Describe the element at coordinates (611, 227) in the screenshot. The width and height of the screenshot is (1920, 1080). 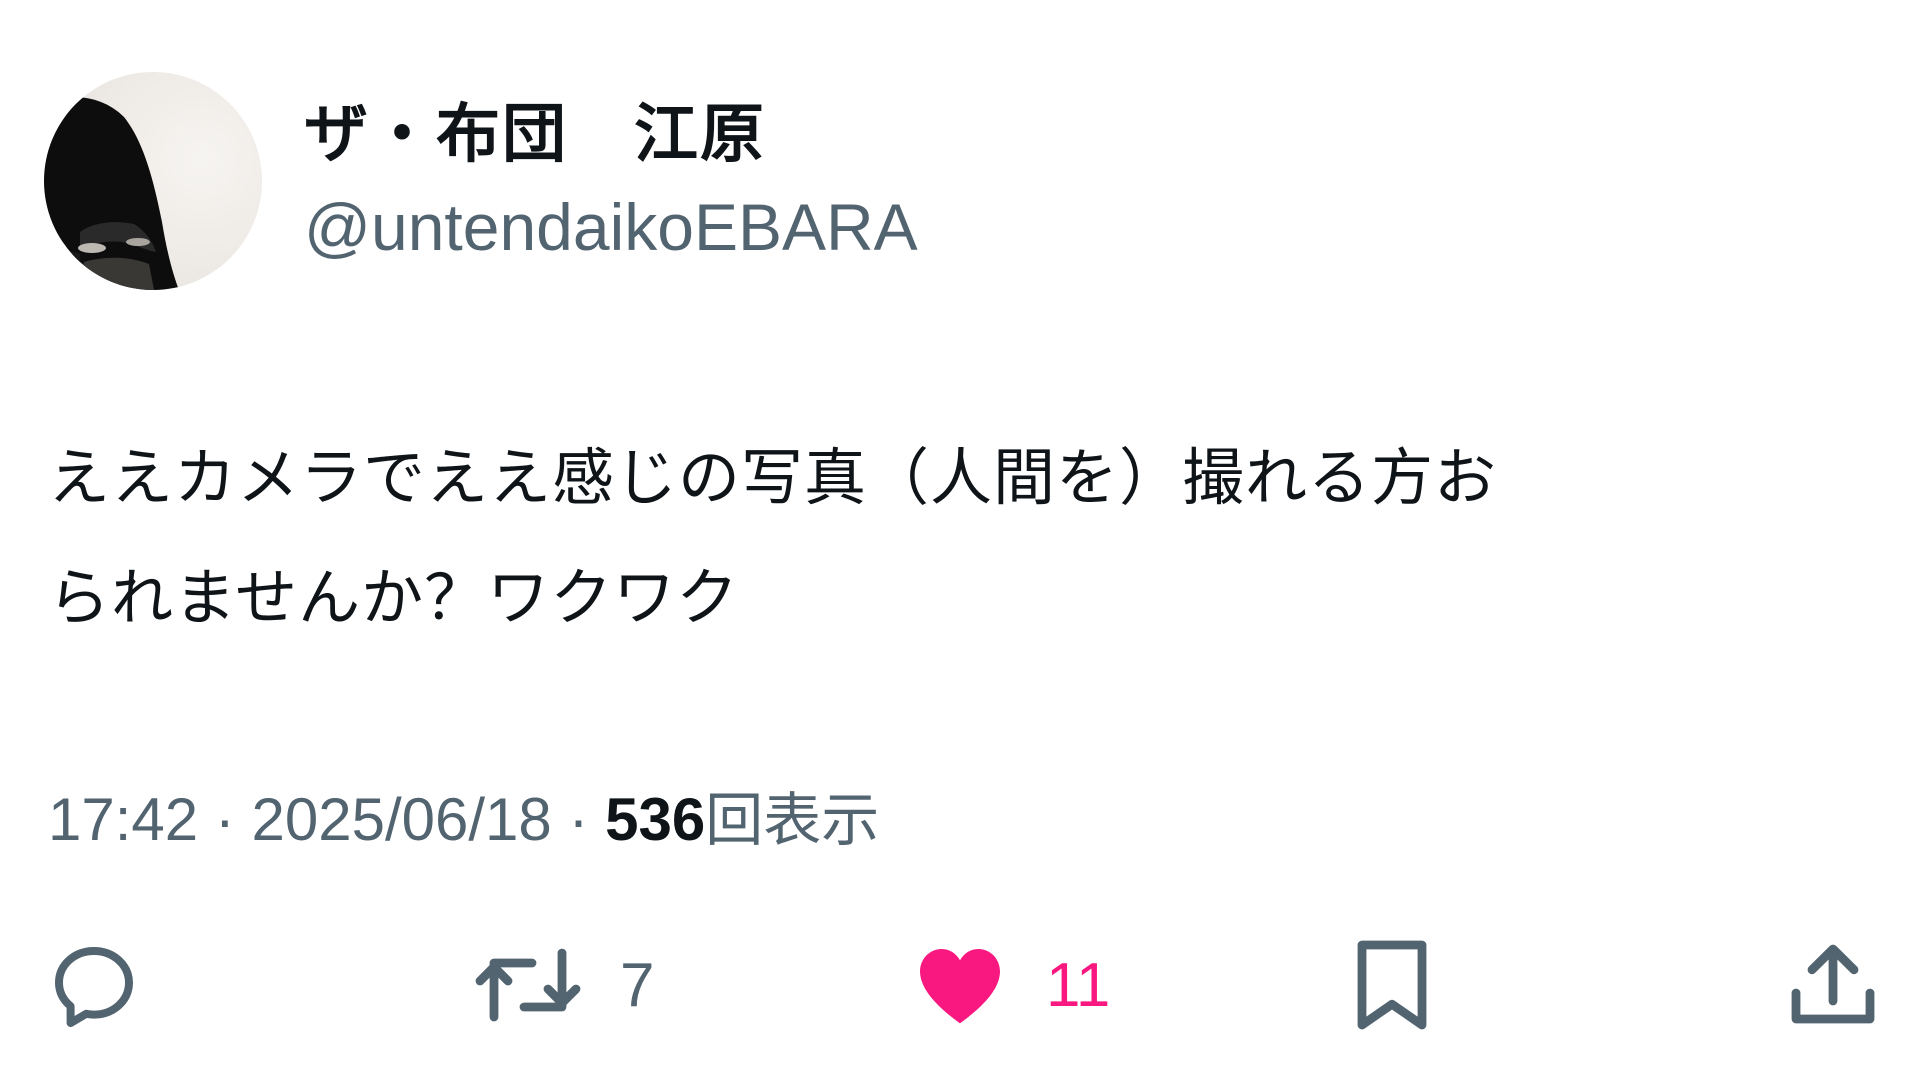
I see `user-handle: @untendaikoEBARA` at that location.